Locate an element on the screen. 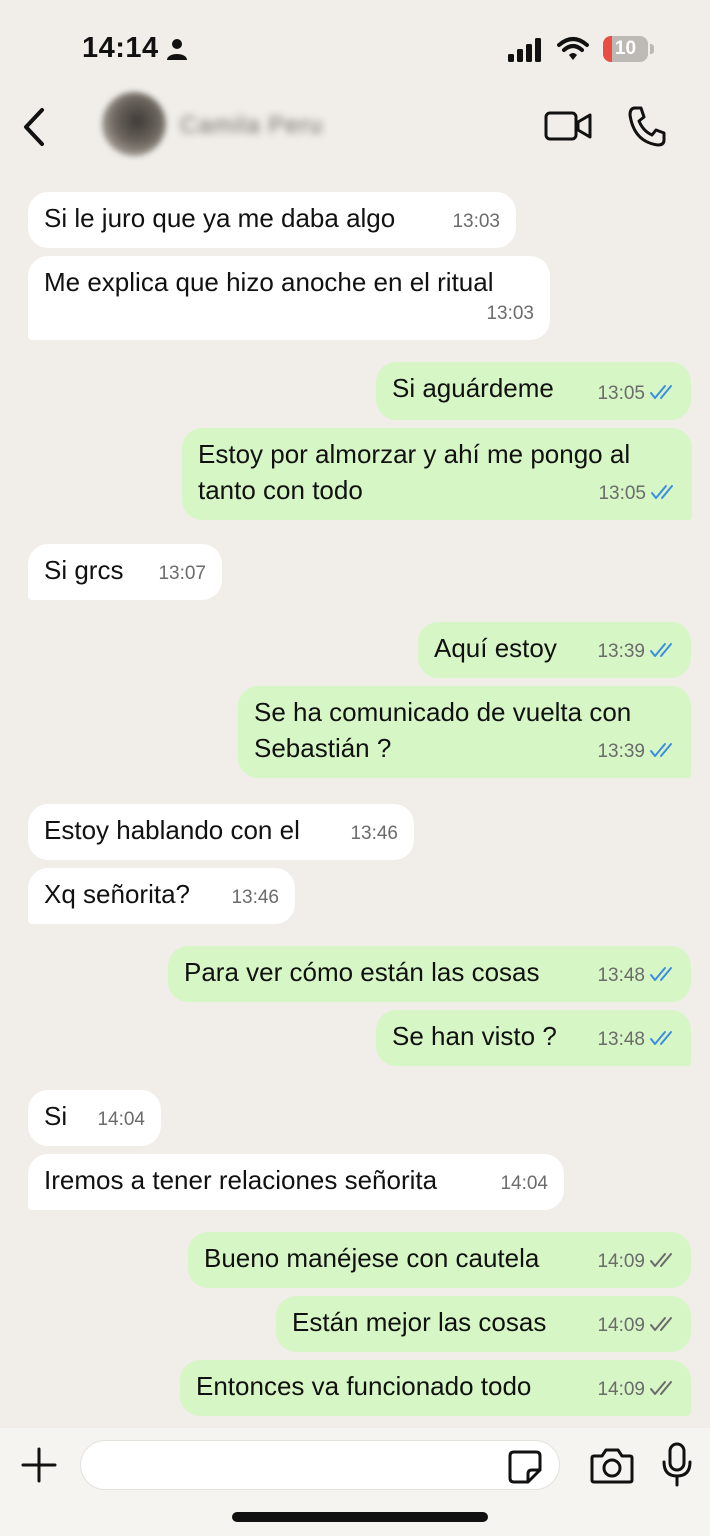  outgoing-message: Si aguárdeme 13:05 is located at coordinates (533, 391).